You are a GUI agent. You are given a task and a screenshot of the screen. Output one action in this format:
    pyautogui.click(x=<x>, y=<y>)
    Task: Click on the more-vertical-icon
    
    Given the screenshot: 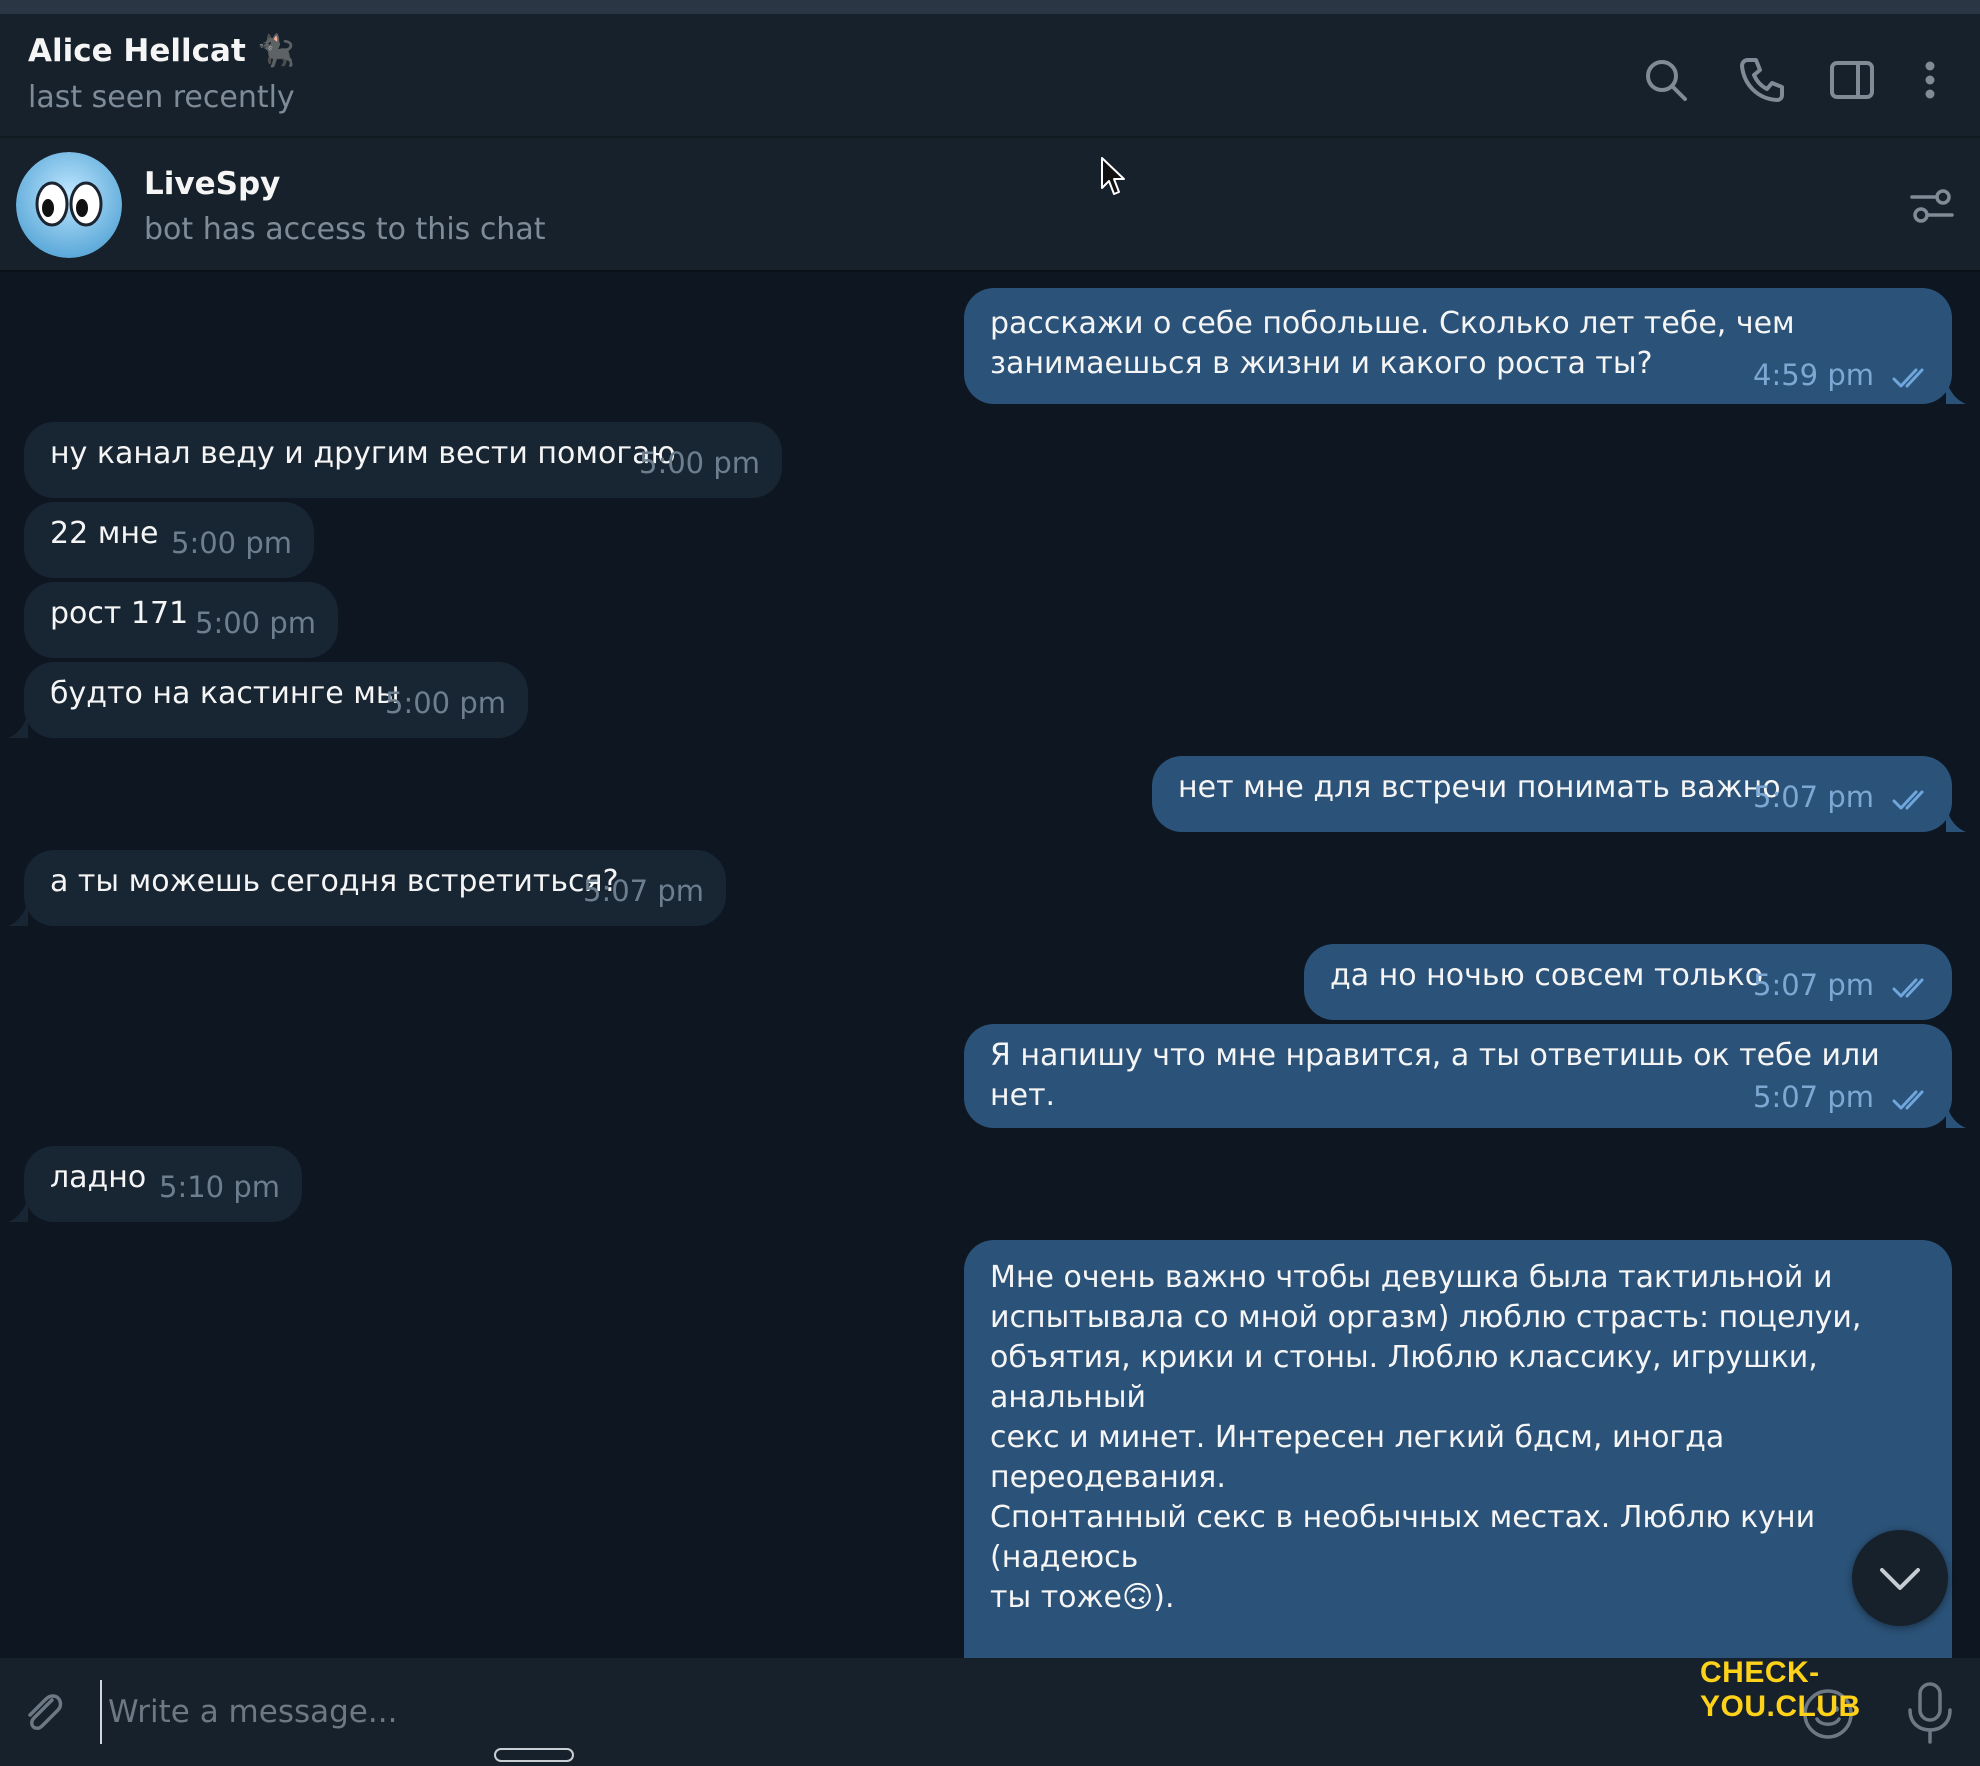 What is the action you would take?
    pyautogui.click(x=1930, y=80)
    